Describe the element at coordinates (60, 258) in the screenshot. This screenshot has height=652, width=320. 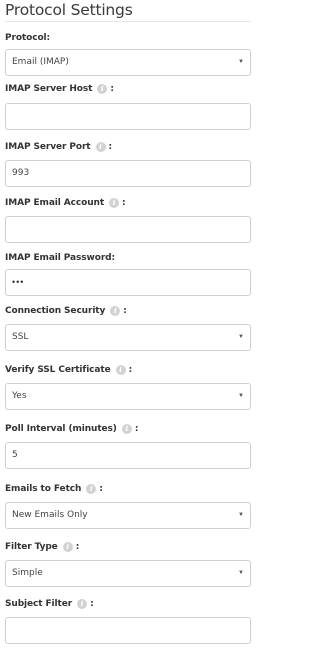
I see `imap-email-password-label: IMAP Email Password:` at that location.